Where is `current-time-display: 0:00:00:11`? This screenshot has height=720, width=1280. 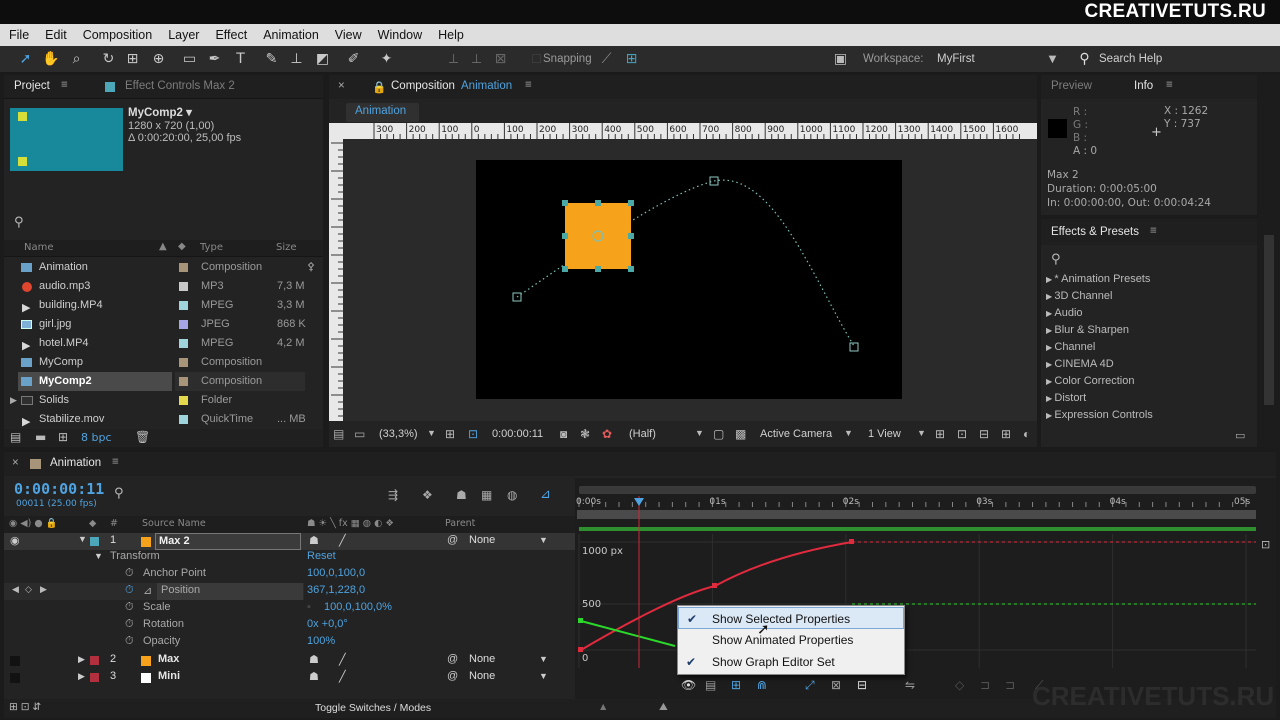 current-time-display: 0:00:00:11 is located at coordinates (59, 489).